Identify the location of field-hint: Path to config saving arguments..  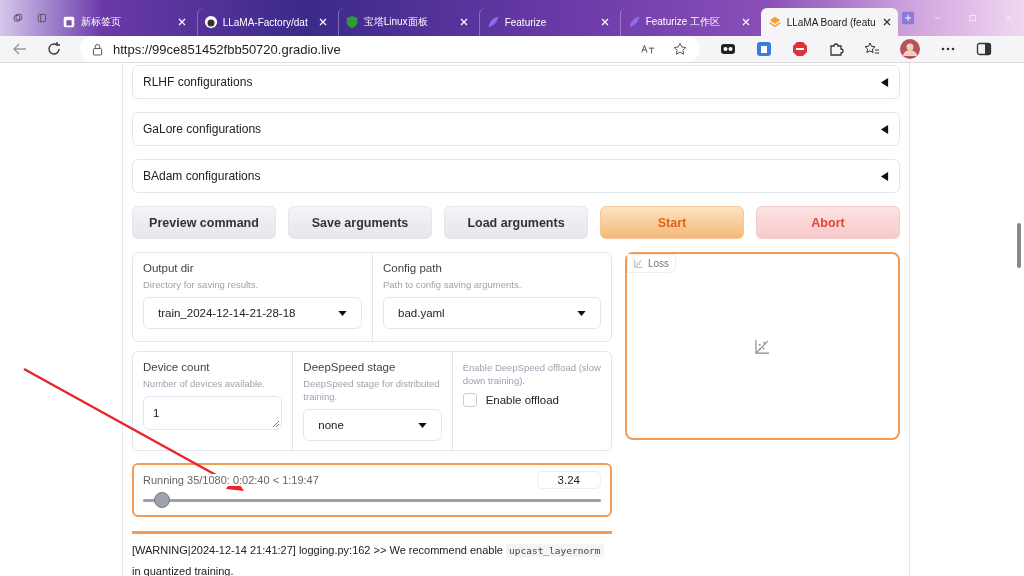
(453, 284).